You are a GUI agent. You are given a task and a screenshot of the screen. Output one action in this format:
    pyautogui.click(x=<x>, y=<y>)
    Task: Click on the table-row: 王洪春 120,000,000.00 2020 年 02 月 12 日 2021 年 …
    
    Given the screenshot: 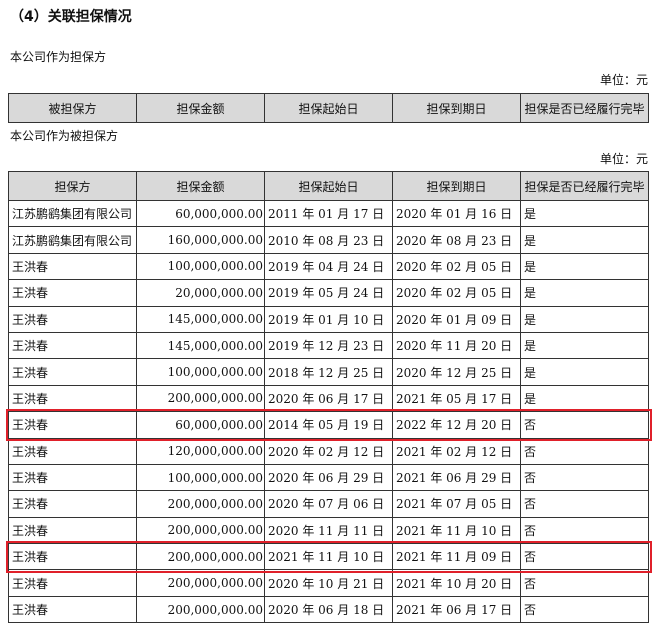 What is the action you would take?
    pyautogui.click(x=328, y=451)
    